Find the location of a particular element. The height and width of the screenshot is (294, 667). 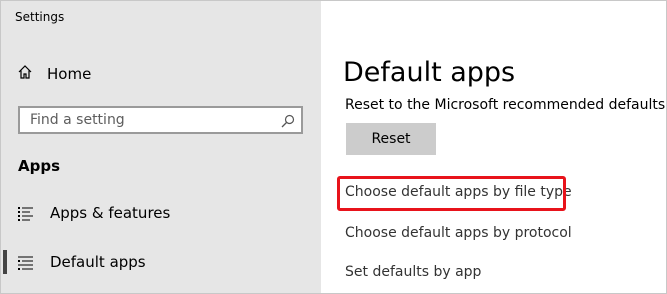

highlight-box is located at coordinates (451, 193).